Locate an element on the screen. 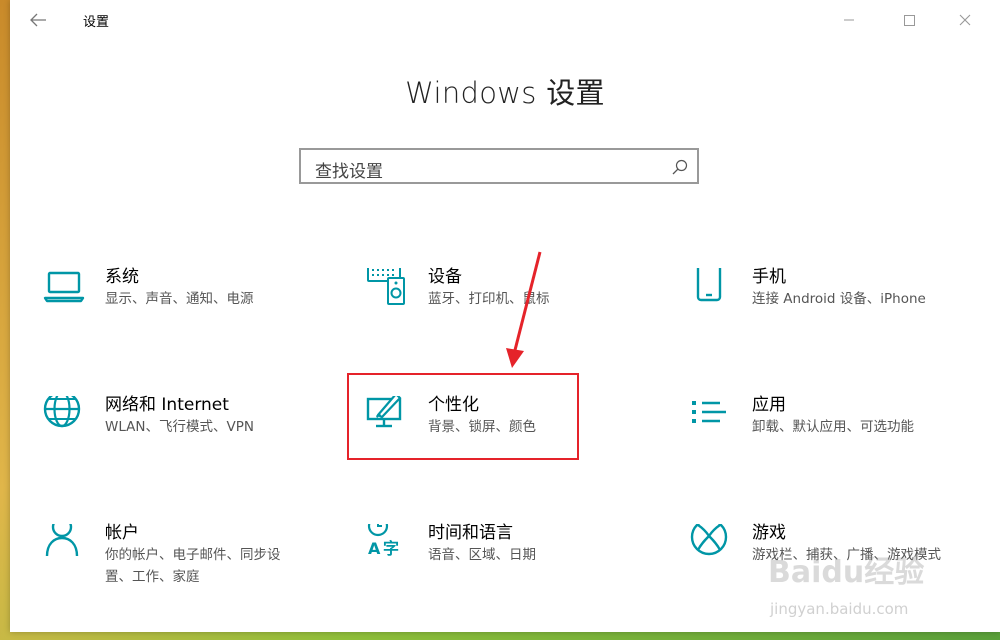 The image size is (1000, 640). back-arrow-icon is located at coordinates (38, 20).